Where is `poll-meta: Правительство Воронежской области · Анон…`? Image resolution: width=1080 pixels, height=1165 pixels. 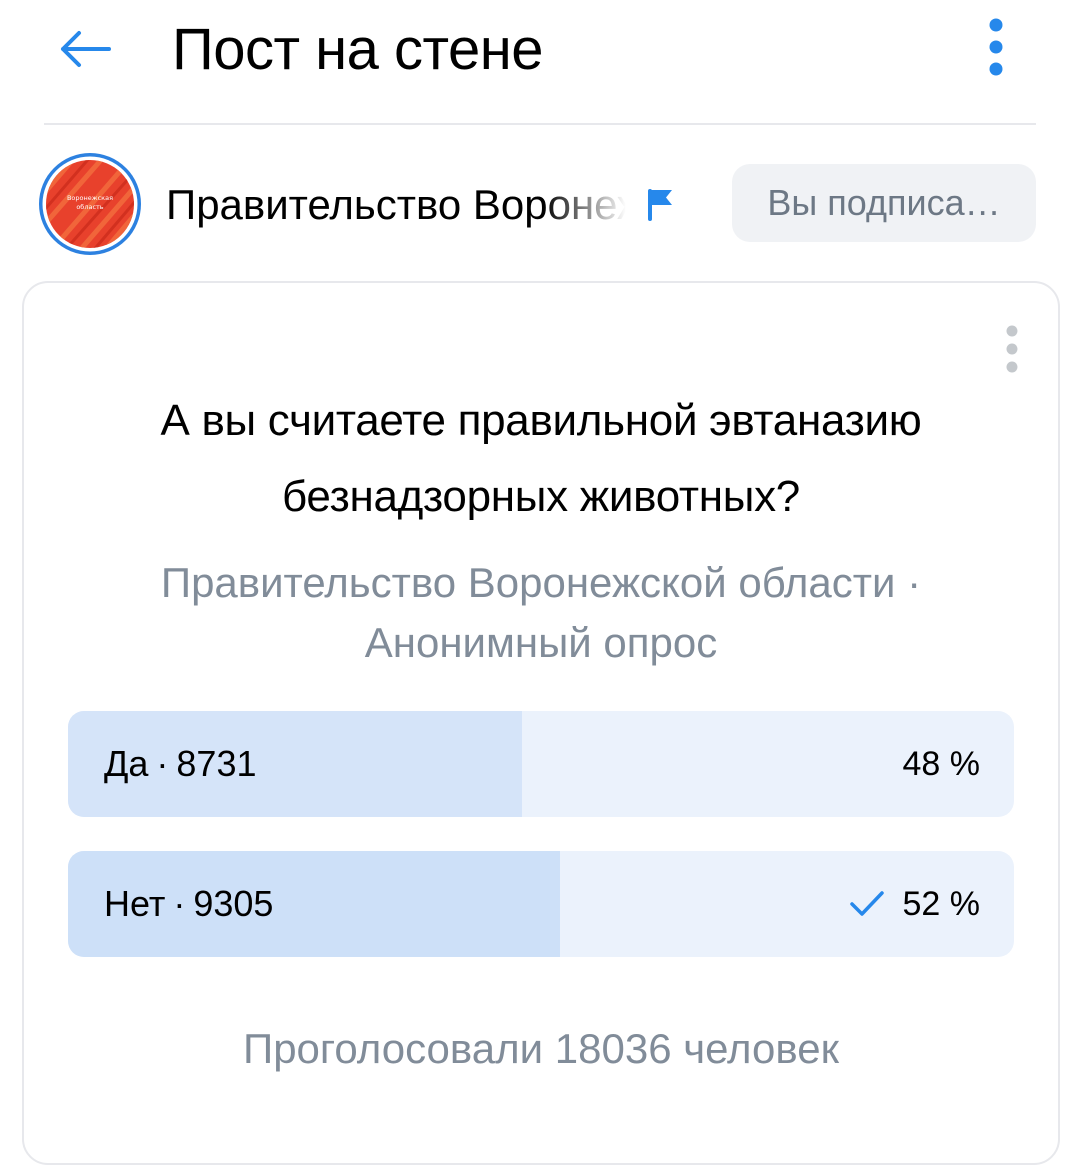 poll-meta: Правительство Воронежской области · Анон… is located at coordinates (541, 612).